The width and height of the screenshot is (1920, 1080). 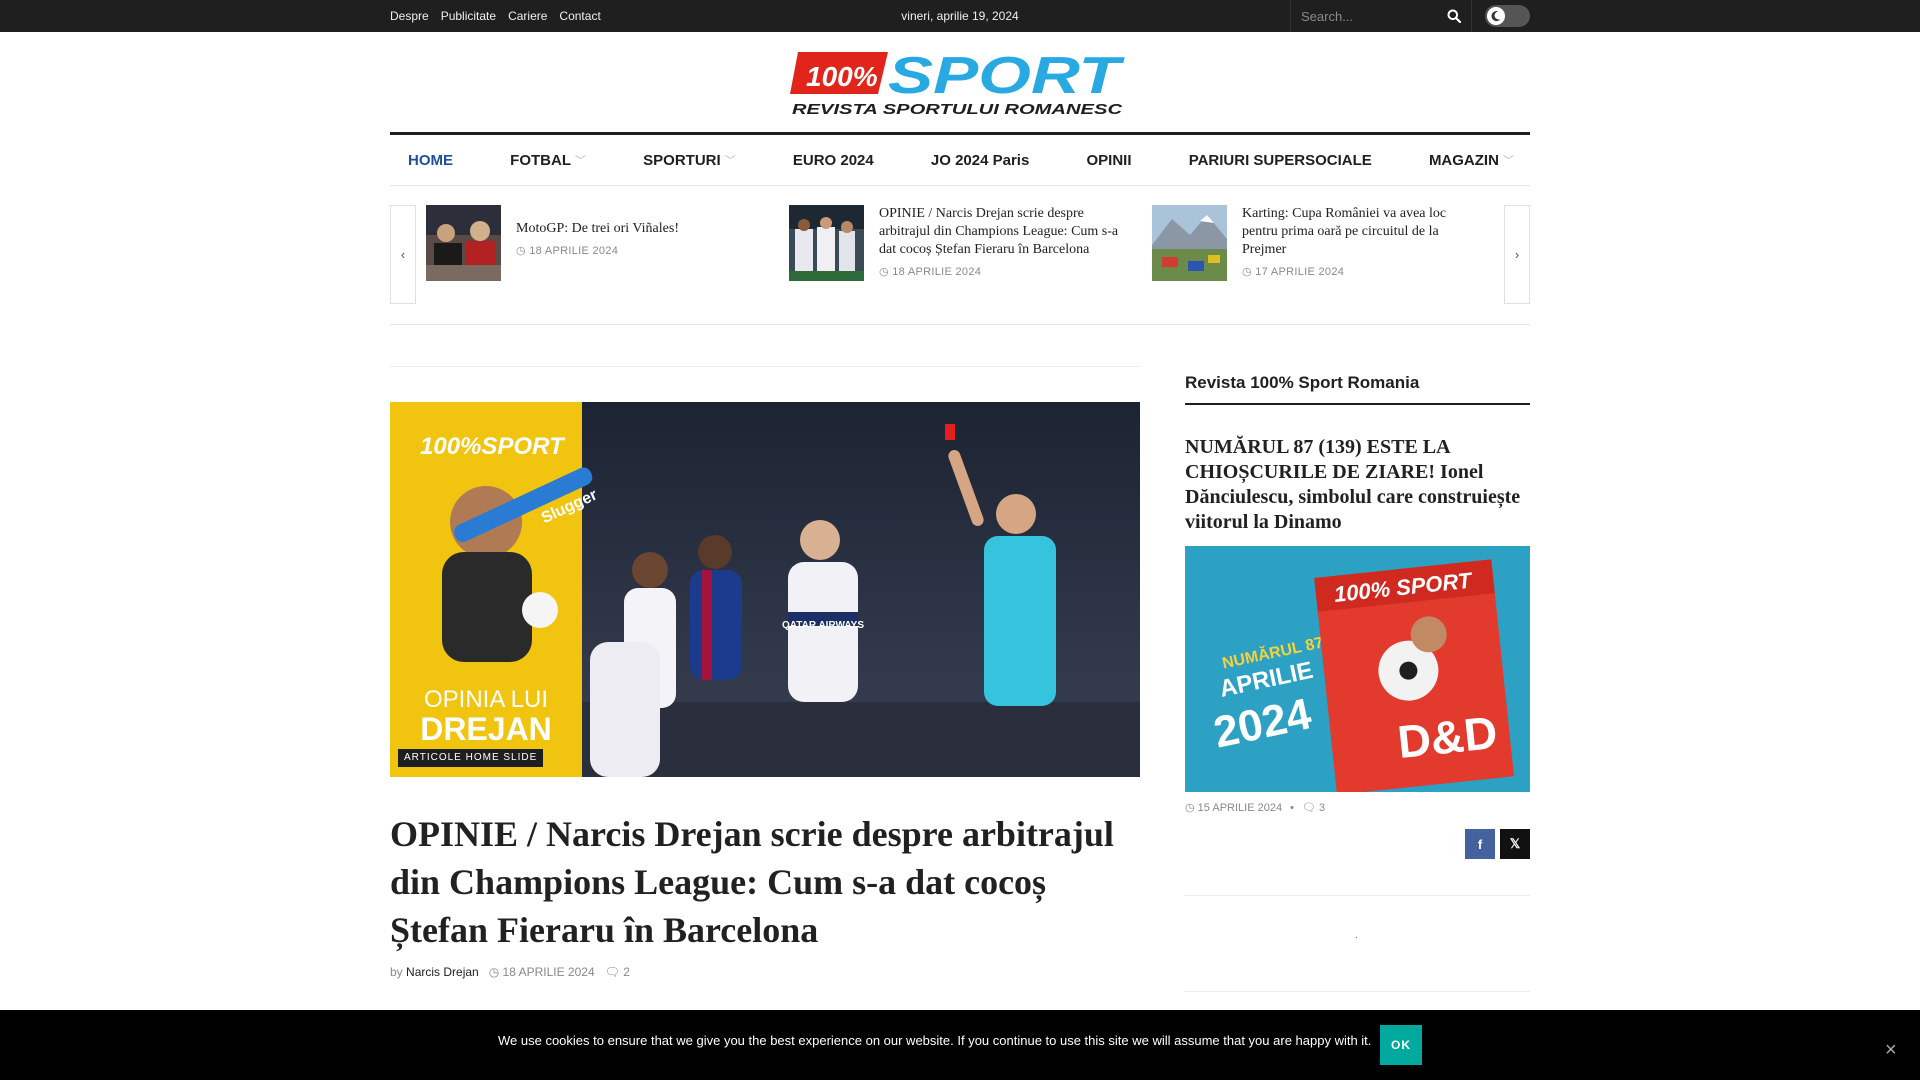 I want to click on article-by: by, so click(x=396, y=972).